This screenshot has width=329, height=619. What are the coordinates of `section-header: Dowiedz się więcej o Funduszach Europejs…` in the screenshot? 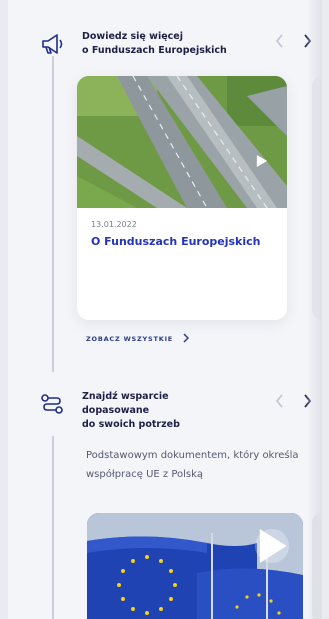 It's located at (176, 44).